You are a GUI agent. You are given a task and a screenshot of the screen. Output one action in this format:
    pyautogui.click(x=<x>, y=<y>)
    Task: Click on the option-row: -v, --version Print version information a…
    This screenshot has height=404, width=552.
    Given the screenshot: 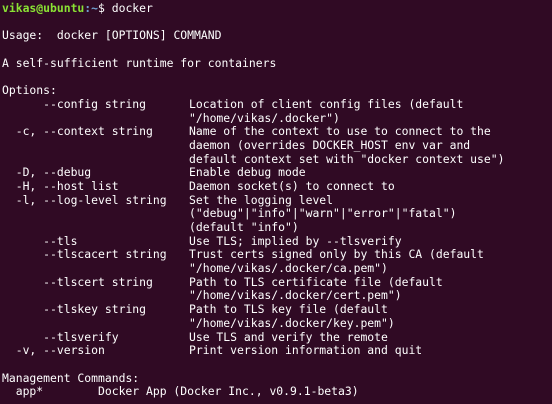 What is the action you would take?
    pyautogui.click(x=277, y=350)
    